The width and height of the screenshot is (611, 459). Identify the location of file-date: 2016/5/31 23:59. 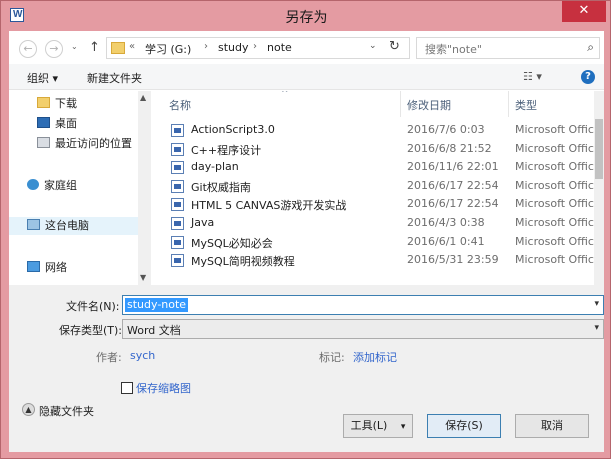
(453, 260).